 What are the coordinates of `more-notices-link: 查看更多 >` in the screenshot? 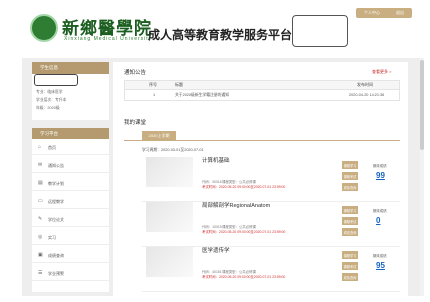 It's located at (381, 72).